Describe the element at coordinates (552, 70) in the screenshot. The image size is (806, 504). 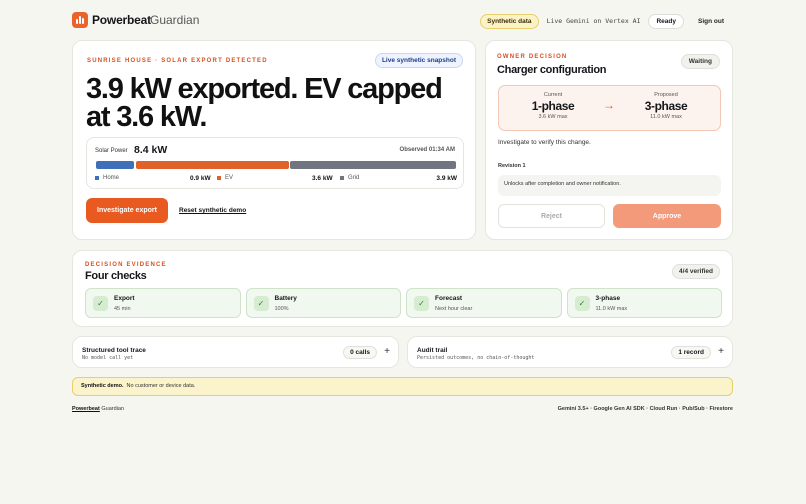
I see `decision-title: Charger configuration` at that location.